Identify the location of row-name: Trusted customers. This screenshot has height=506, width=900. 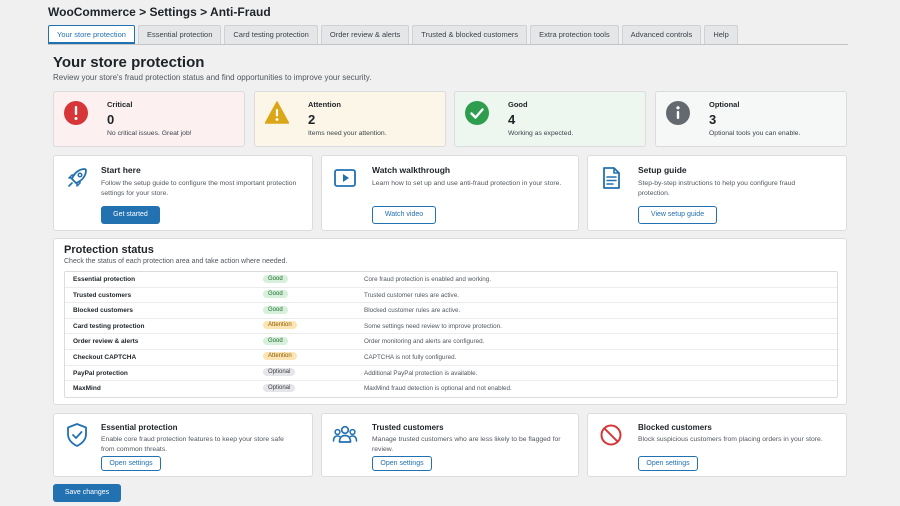
(102, 295).